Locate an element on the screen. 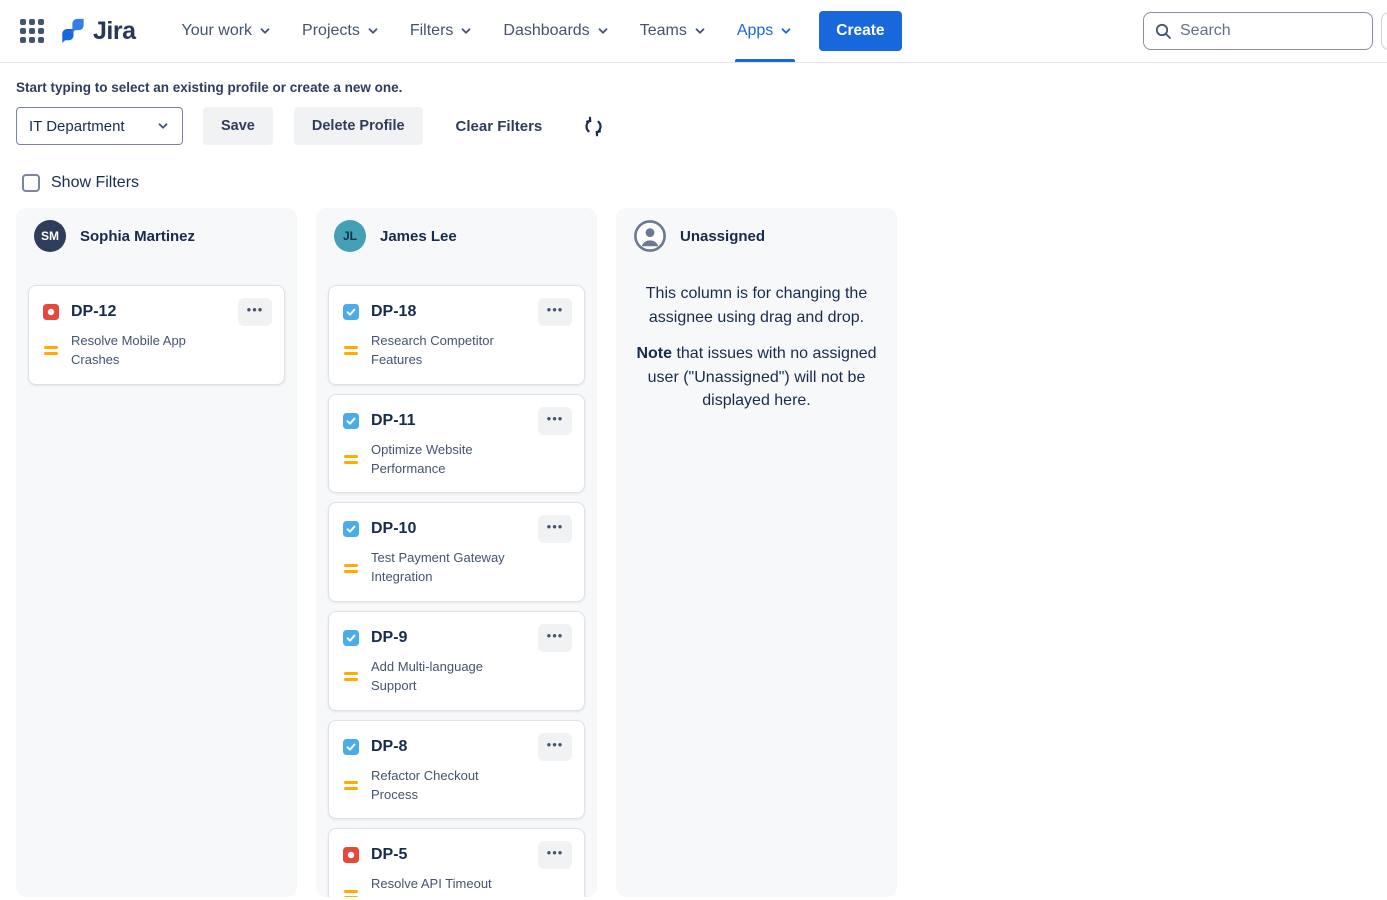  show-filters-checkbox is located at coordinates (31, 183).